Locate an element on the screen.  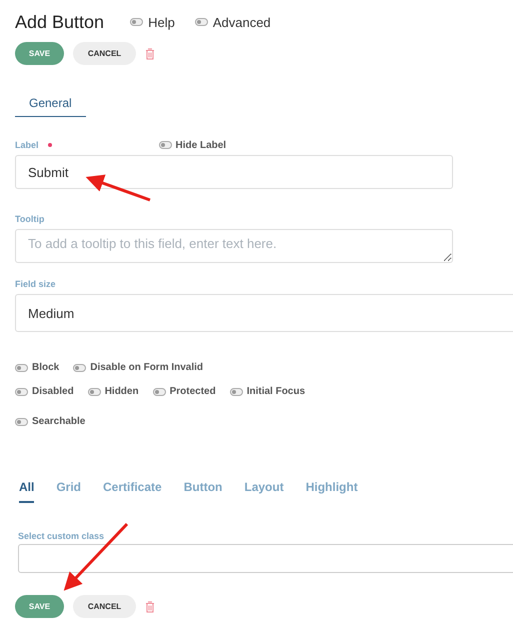
field-label: Select custom class is located at coordinates (61, 536).